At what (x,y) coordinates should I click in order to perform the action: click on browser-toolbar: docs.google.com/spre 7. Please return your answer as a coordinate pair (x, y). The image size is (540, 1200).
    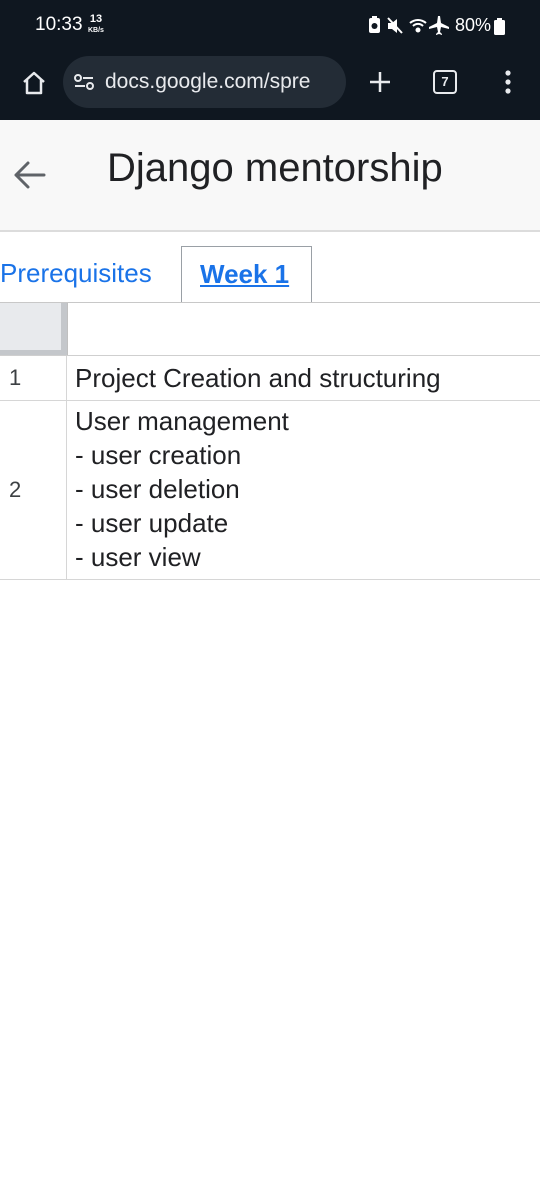
    Looking at the image, I should click on (270, 87).